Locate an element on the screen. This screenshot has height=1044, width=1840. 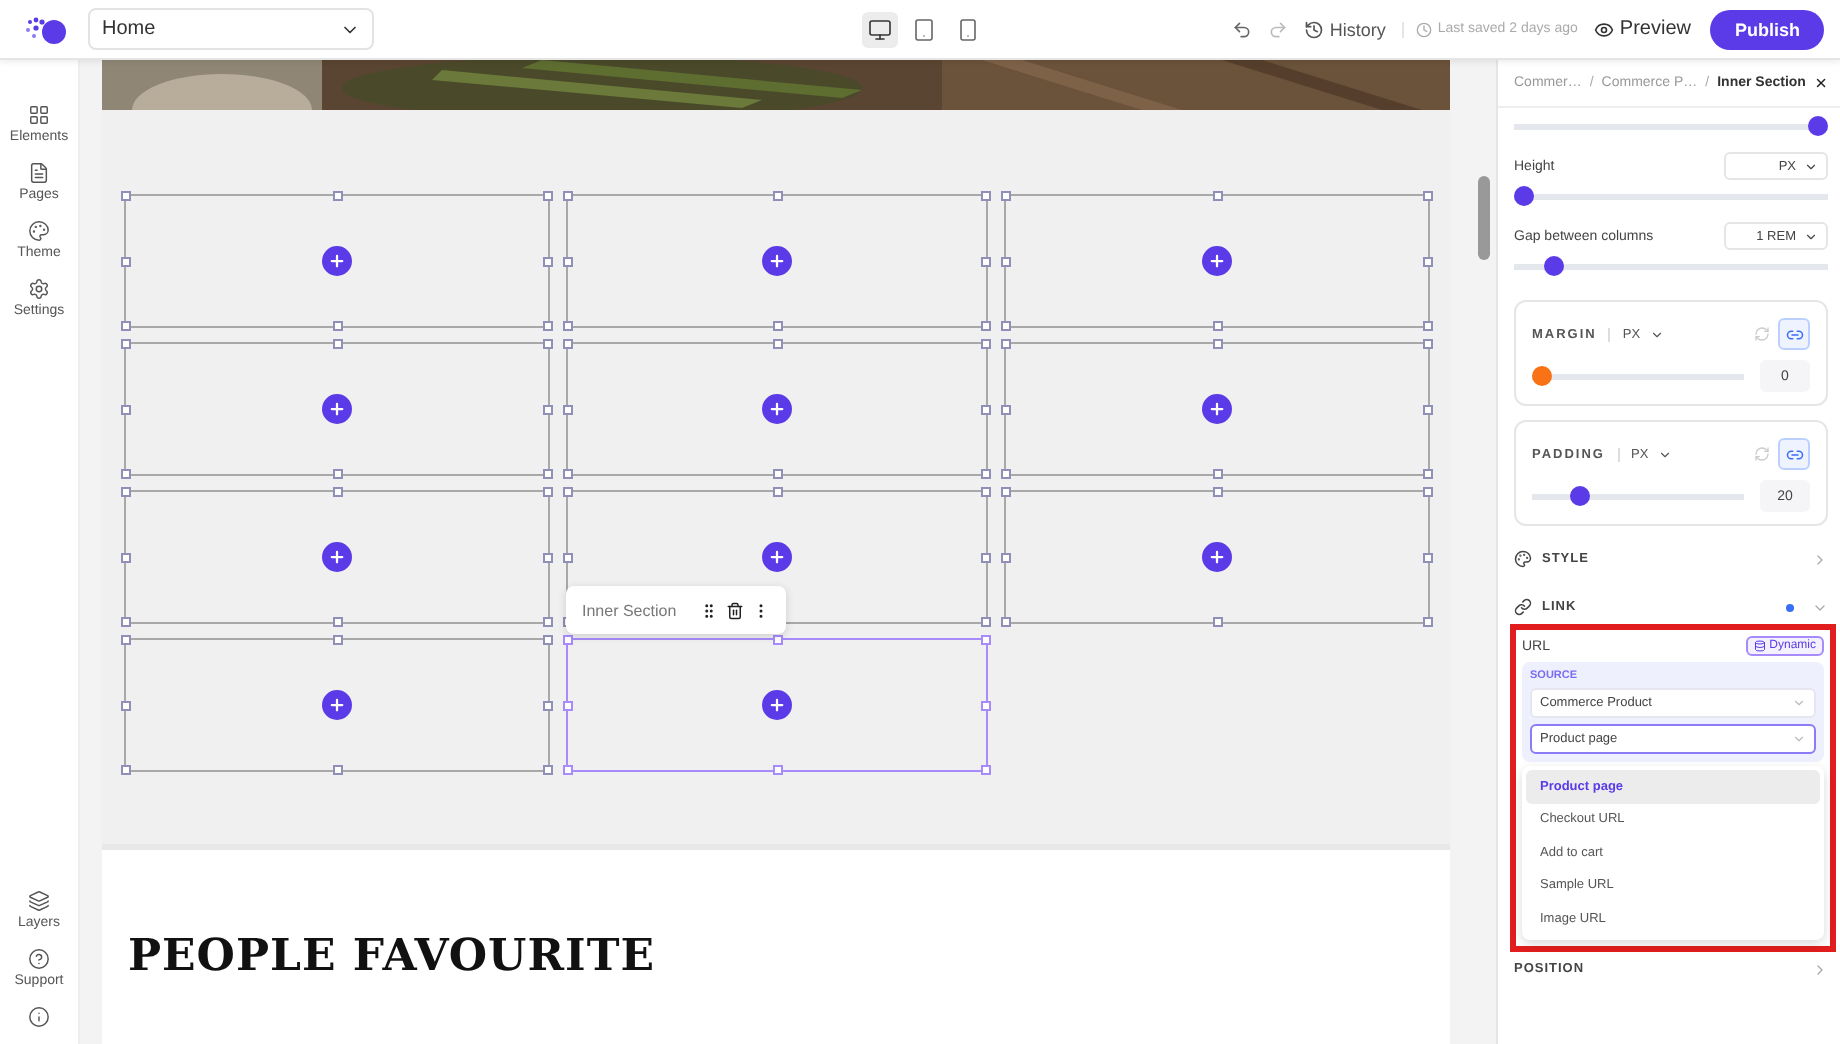
redo-button is located at coordinates (1277, 29).